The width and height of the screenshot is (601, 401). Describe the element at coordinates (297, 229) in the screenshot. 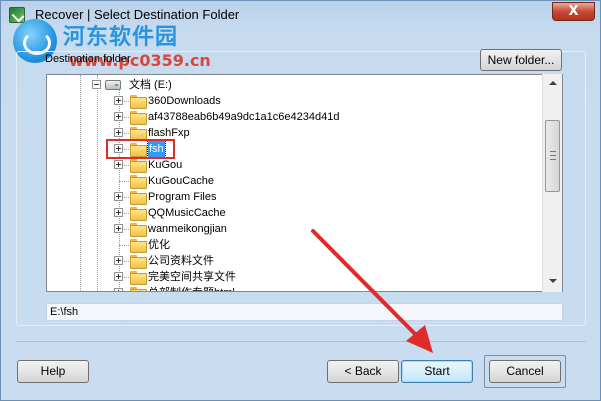

I see `tree-folder-row: wanmeikongjian` at that location.